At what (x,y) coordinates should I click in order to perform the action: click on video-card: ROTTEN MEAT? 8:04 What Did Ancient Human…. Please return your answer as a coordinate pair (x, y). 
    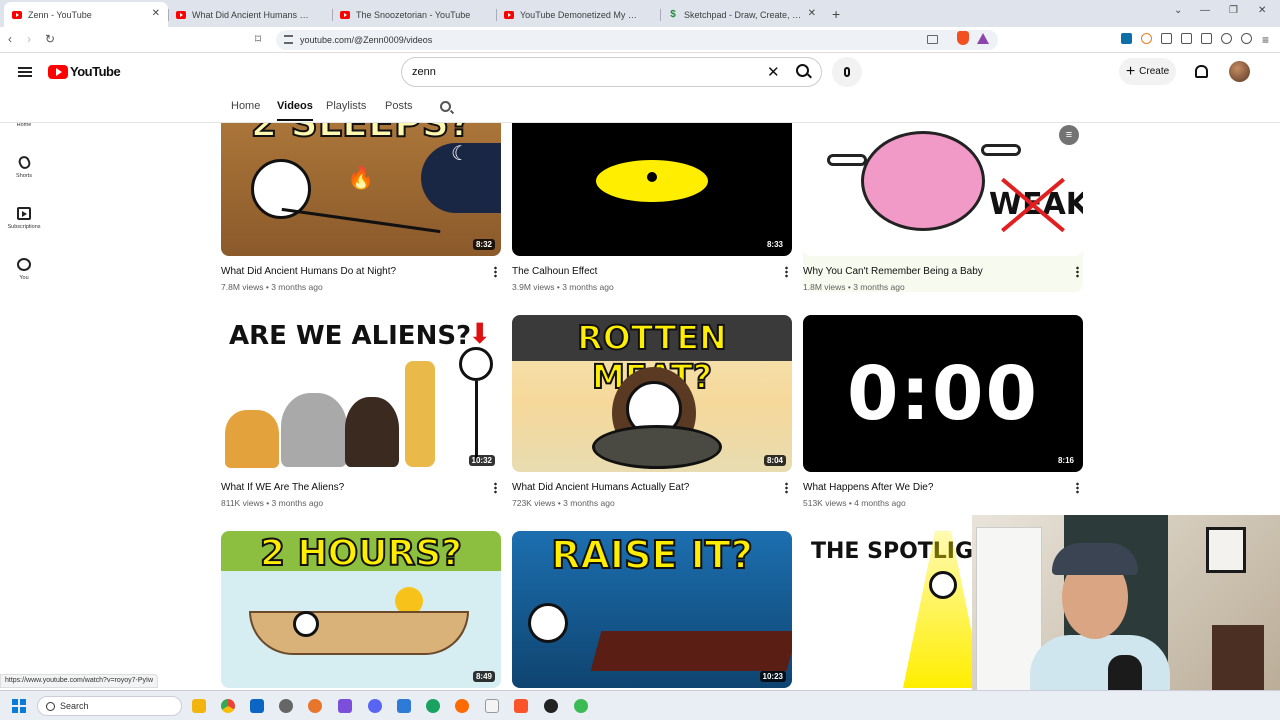
    Looking at the image, I should click on (652, 411).